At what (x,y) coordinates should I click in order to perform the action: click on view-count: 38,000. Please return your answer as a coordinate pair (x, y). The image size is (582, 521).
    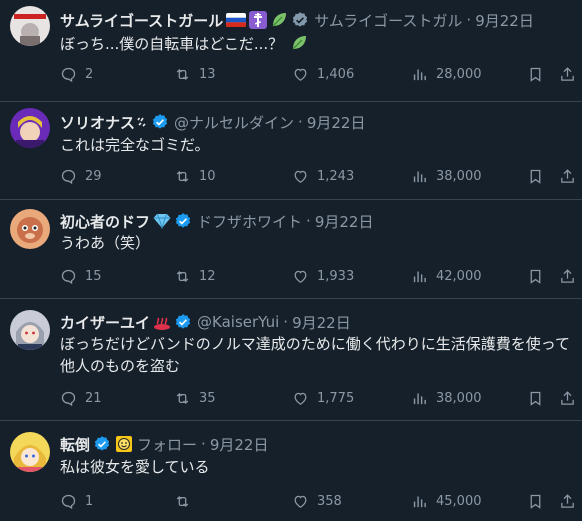
    Looking at the image, I should click on (459, 398).